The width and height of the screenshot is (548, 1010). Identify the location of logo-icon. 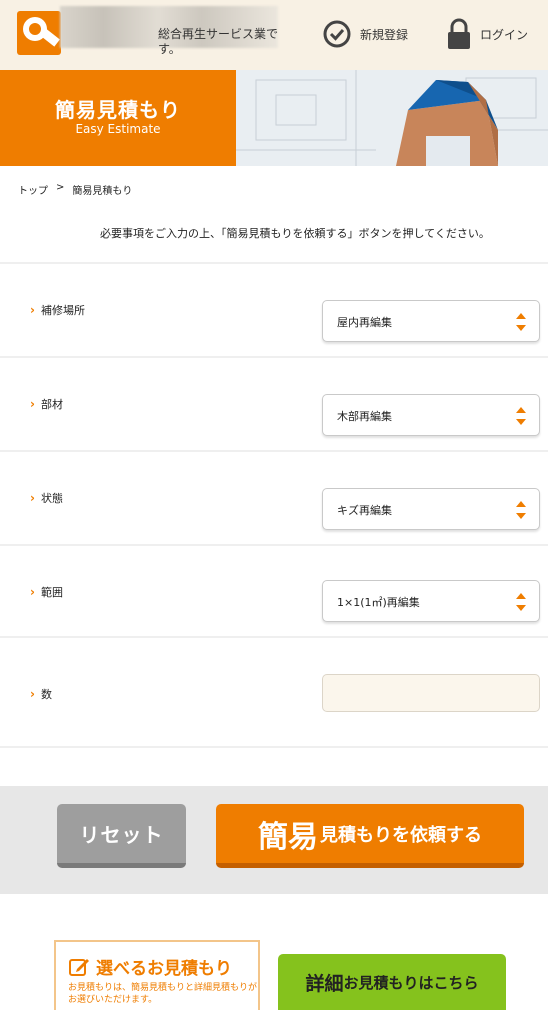
(39, 33).